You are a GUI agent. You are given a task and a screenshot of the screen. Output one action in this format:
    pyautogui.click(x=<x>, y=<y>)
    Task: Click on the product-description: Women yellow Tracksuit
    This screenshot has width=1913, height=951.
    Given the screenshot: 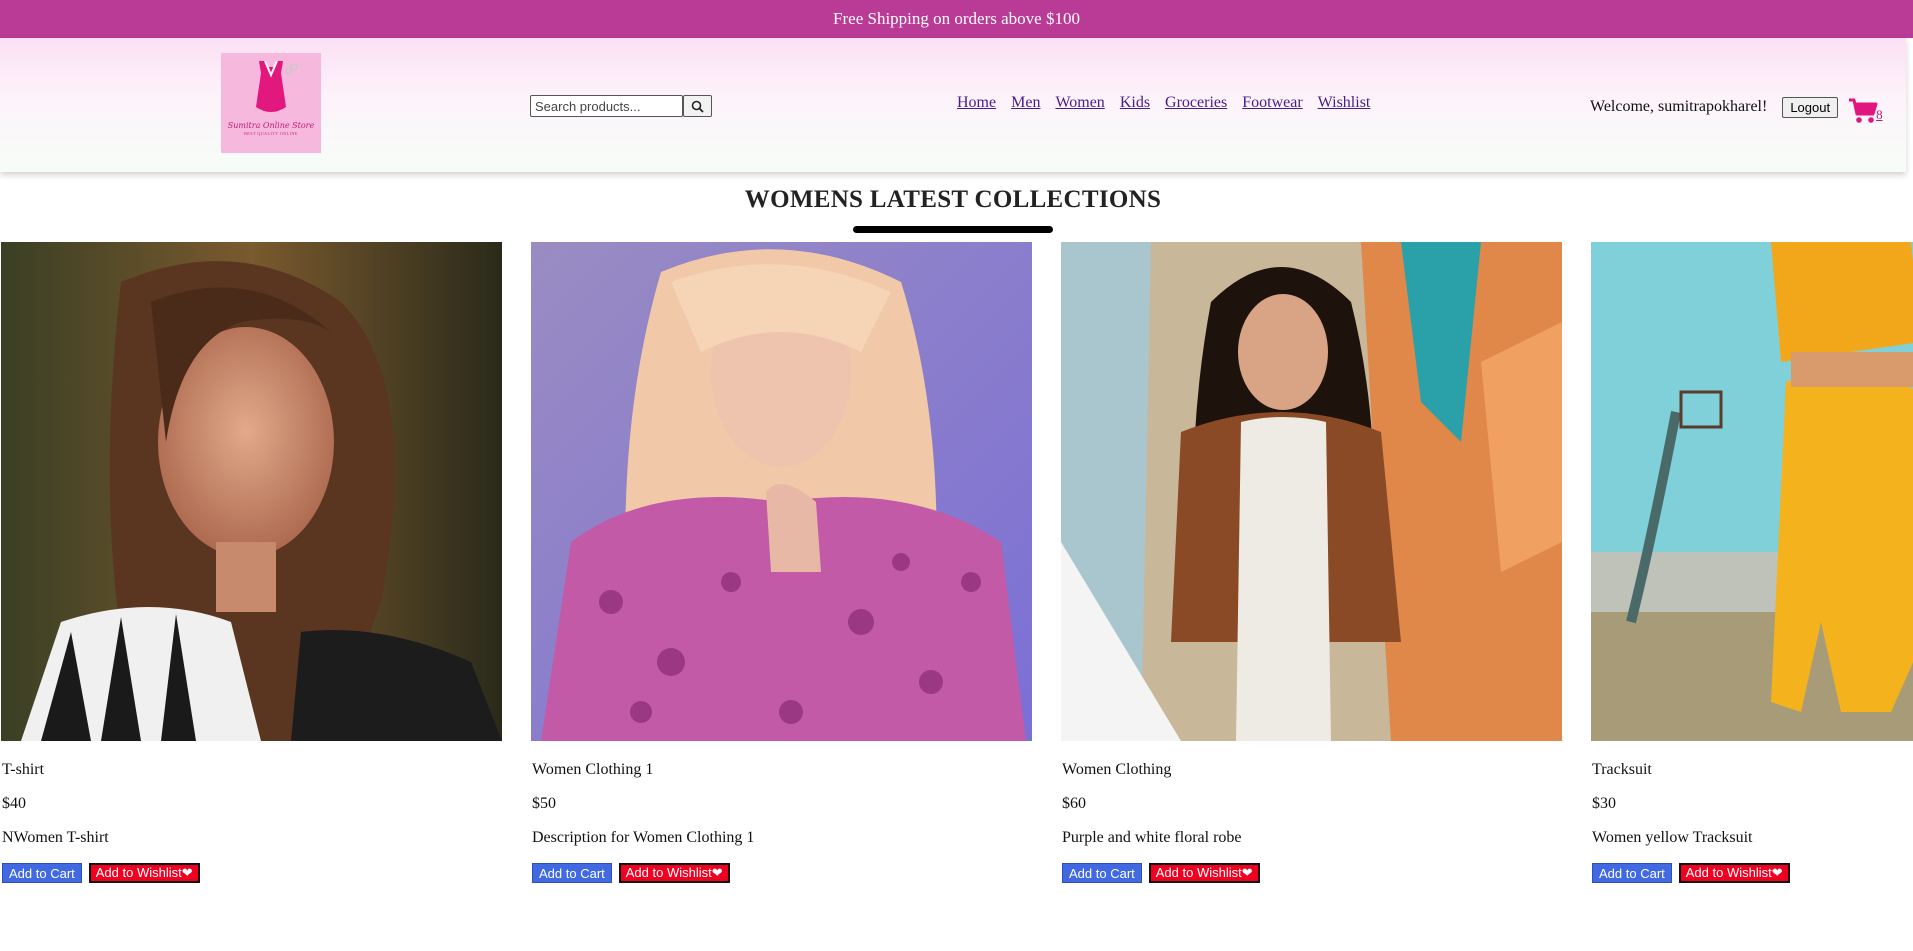 What is the action you would take?
    pyautogui.click(x=1672, y=837)
    